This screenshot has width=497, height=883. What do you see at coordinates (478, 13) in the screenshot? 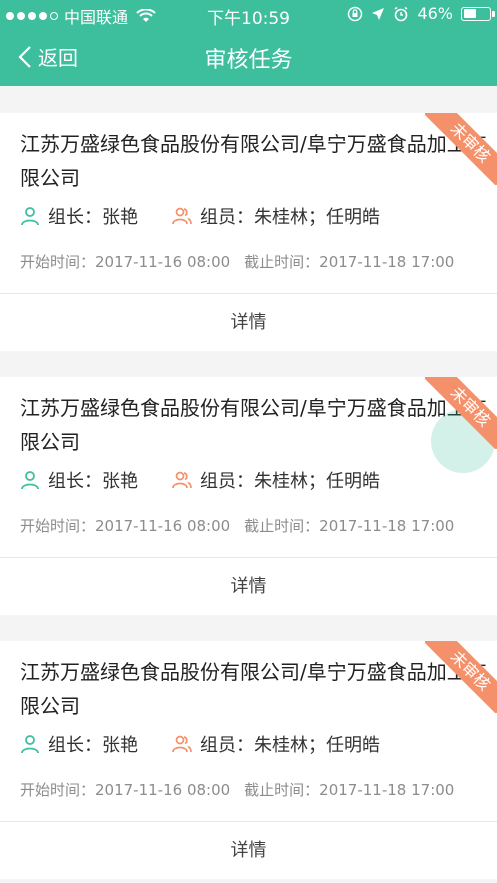
I see `battery-icon` at bounding box center [478, 13].